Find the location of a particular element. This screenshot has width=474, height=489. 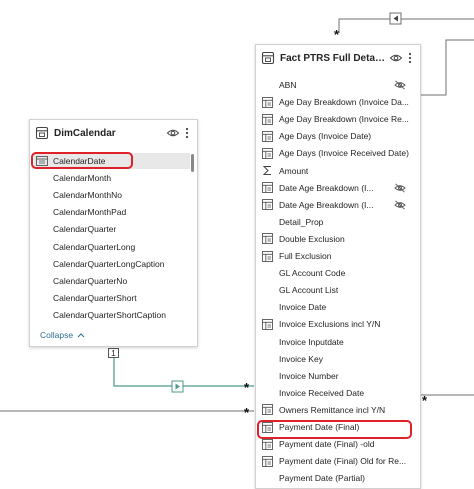

field-name: Age Days (Invoice Date) is located at coordinates (325, 136).